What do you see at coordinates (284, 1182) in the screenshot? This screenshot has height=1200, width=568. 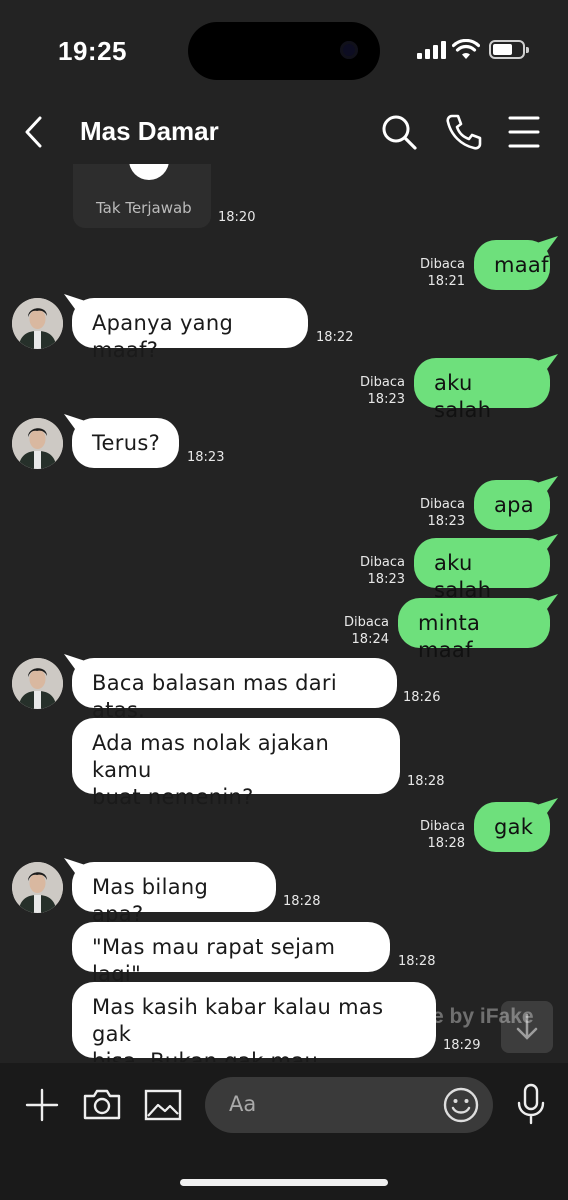 I see `home-indicator` at bounding box center [284, 1182].